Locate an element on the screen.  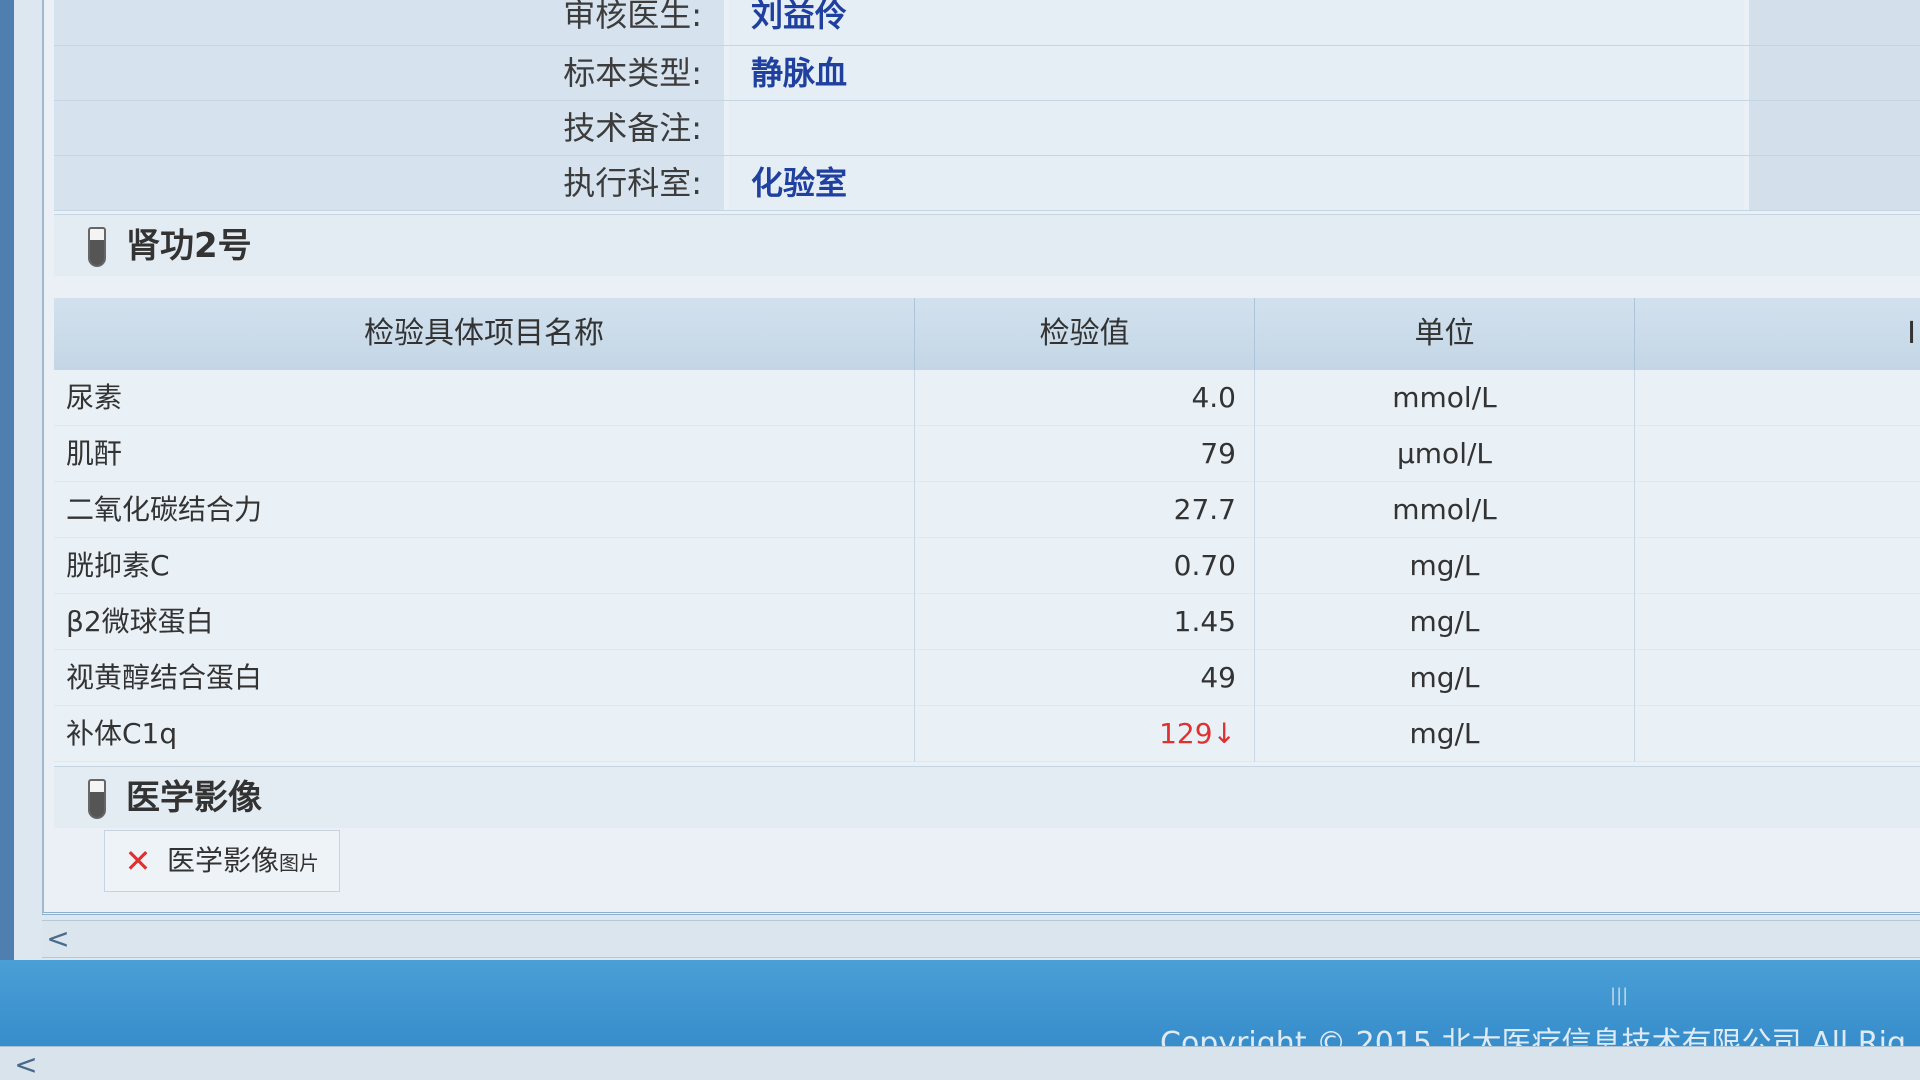
item-name: 尿素 is located at coordinates (94, 397).